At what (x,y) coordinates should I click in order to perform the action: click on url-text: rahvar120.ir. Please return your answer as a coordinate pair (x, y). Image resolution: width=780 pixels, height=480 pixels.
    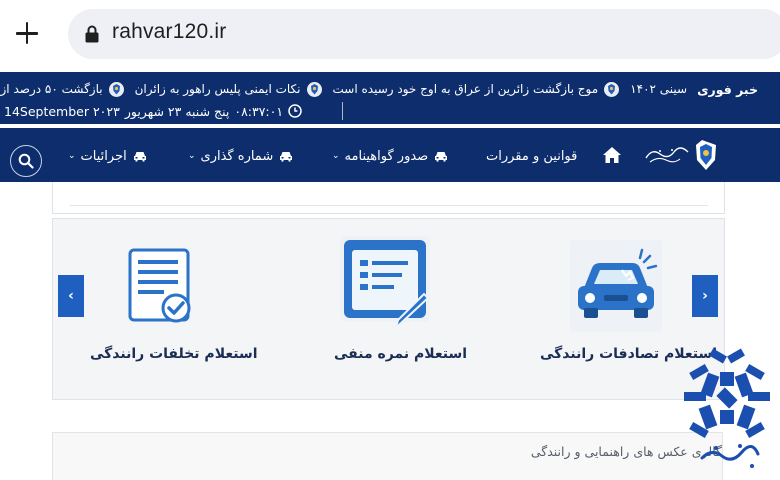
    Looking at the image, I should click on (169, 32).